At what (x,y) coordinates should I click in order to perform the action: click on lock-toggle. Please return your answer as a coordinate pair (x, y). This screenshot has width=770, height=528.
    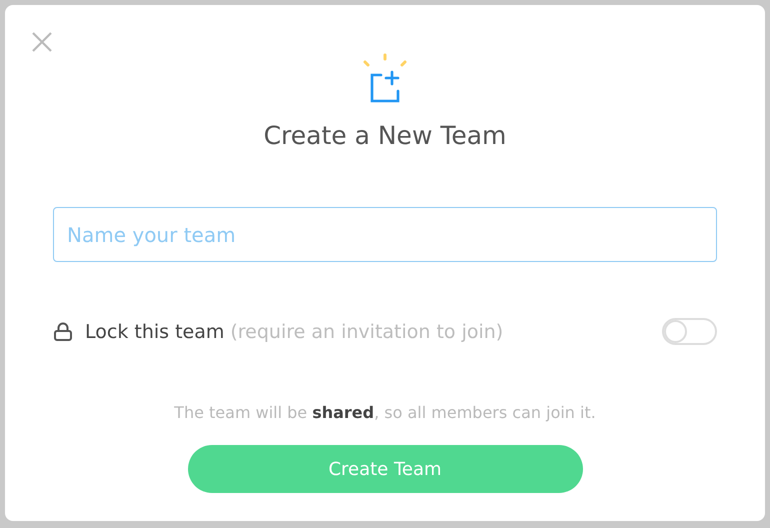
    Looking at the image, I should click on (689, 331).